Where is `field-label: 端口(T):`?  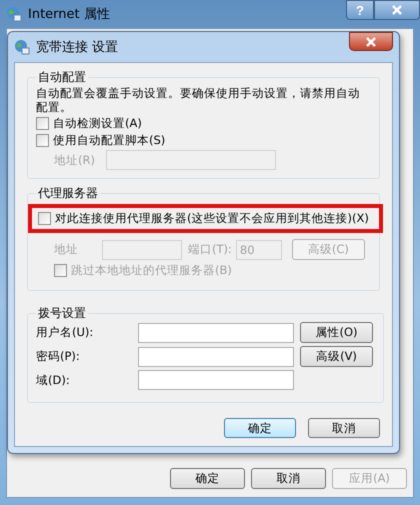 field-label: 端口(T): is located at coordinates (210, 249).